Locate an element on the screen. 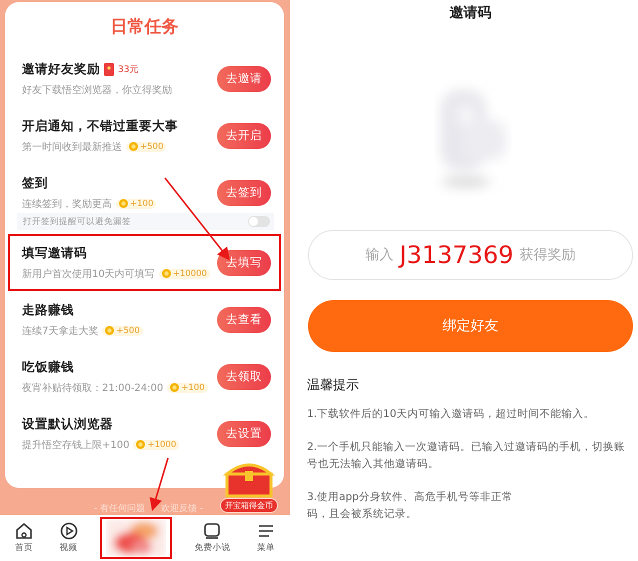  coin-reward-badge: +10000 is located at coordinates (184, 273).